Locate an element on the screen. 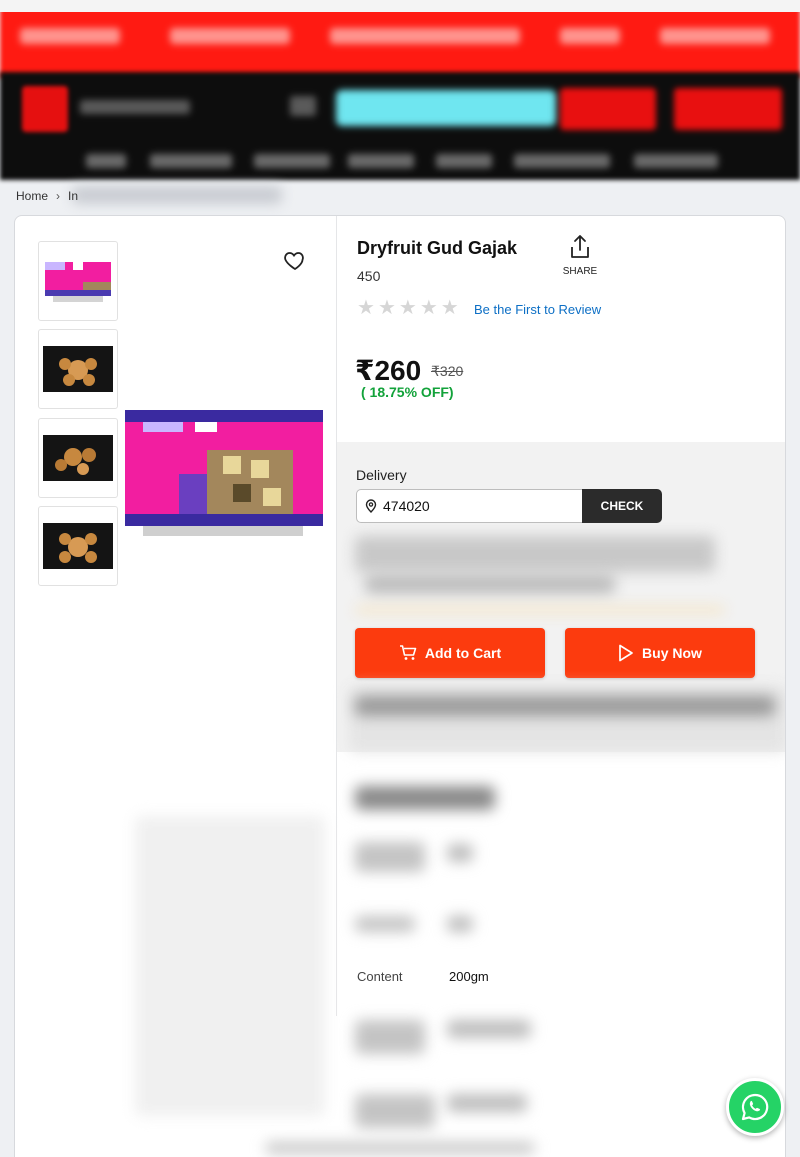 The height and width of the screenshot is (1157, 800). add-to-cart-button: Add to Cart is located at coordinates (450, 653).